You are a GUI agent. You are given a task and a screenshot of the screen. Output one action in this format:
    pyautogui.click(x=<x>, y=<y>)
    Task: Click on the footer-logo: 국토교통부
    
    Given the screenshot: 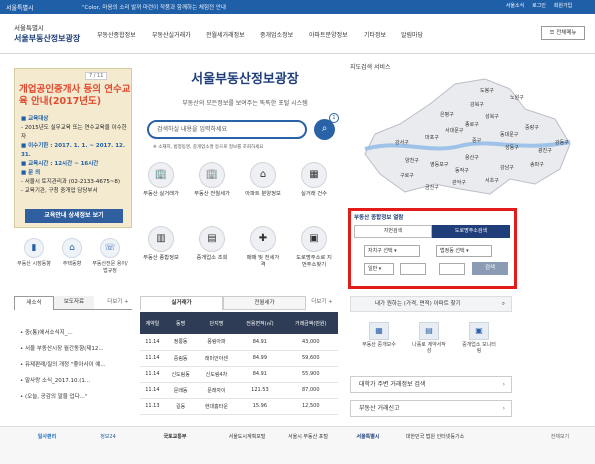 What is the action you would take?
    pyautogui.click(x=175, y=442)
    